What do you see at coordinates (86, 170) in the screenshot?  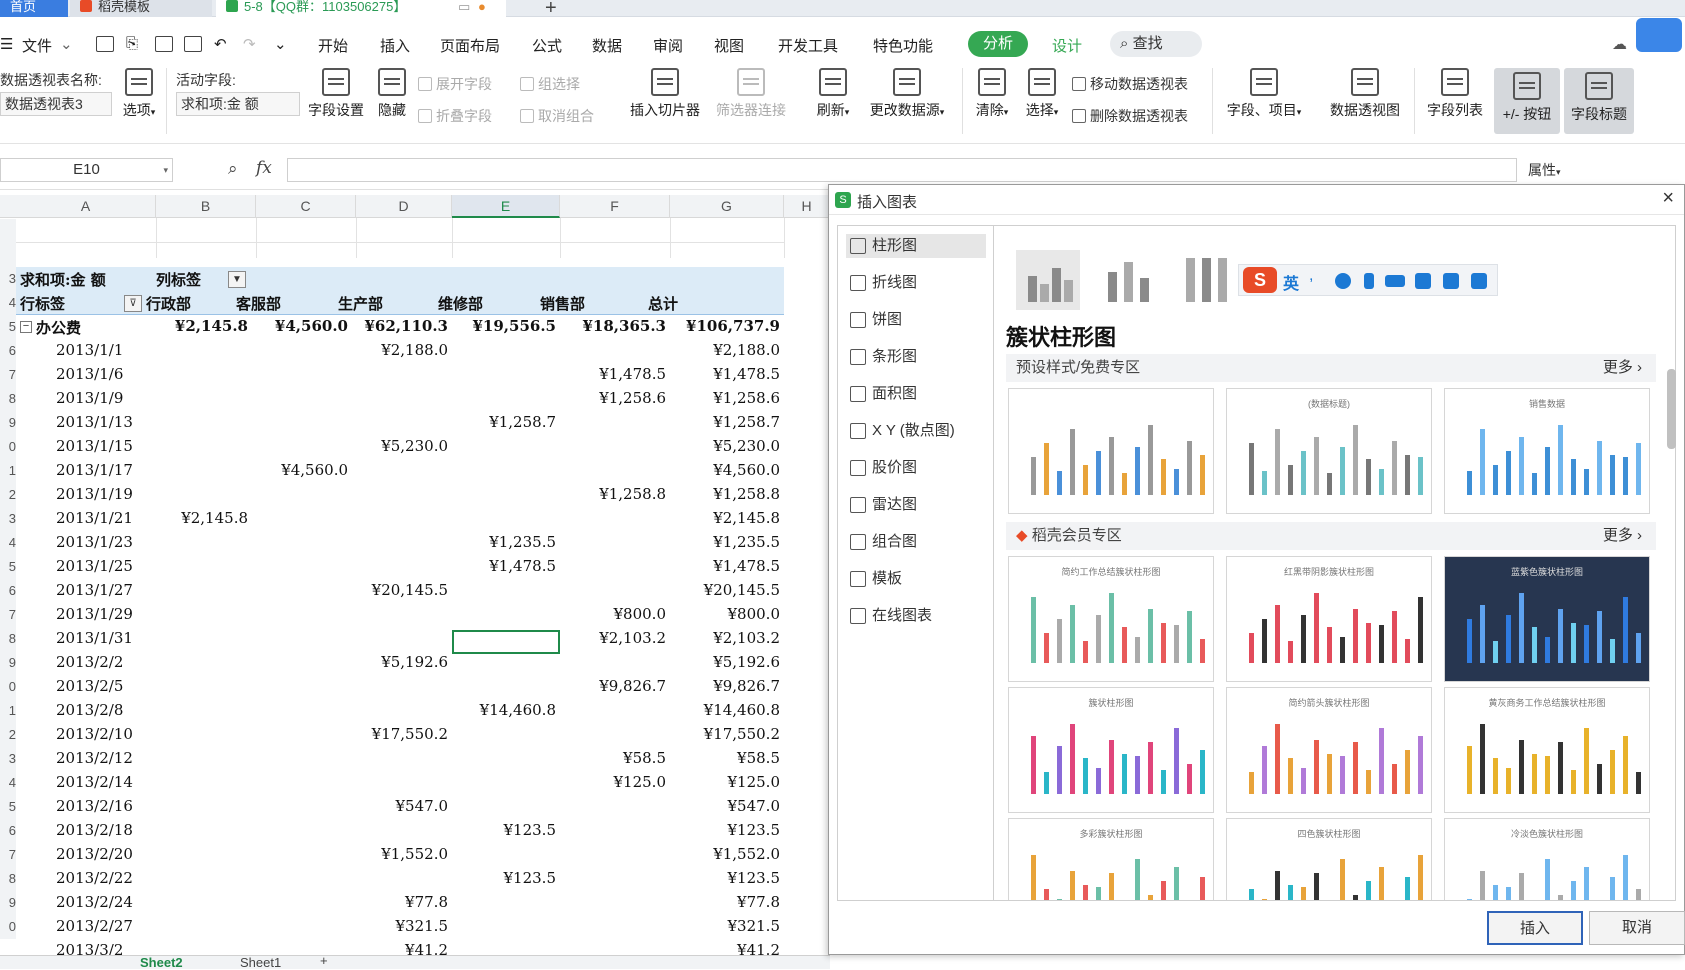 I see `name-box: E10 ▾` at bounding box center [86, 170].